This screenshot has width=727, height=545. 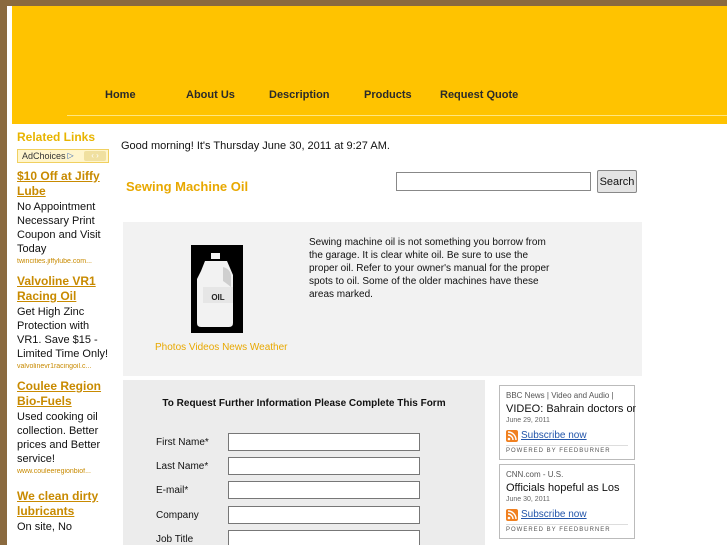 What do you see at coordinates (560, 395) in the screenshot?
I see `feed-source: BBC News | Video and Audio |` at bounding box center [560, 395].